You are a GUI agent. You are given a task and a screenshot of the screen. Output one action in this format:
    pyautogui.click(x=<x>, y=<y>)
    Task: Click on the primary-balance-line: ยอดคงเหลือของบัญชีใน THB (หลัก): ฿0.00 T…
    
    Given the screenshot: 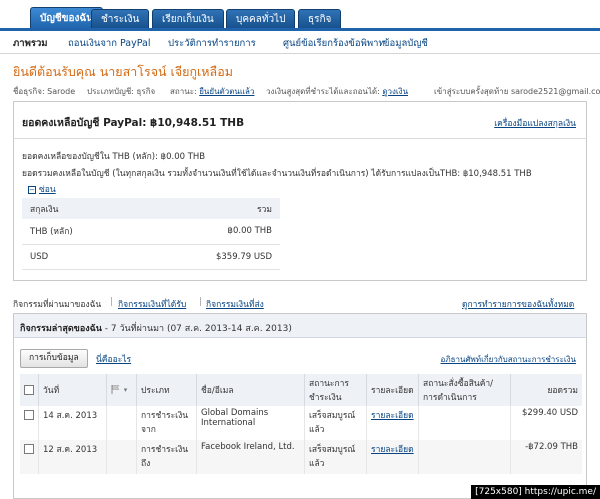 What is the action you would take?
    pyautogui.click(x=114, y=157)
    